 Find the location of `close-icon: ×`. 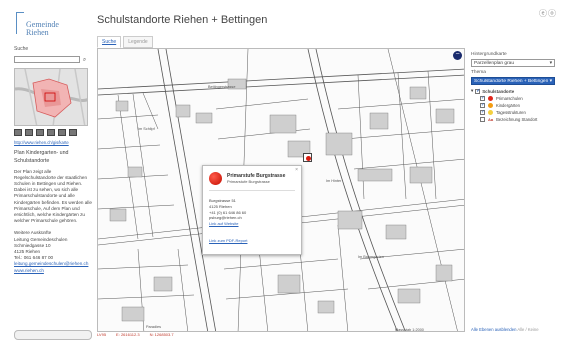

close-icon: × is located at coordinates (296, 170).